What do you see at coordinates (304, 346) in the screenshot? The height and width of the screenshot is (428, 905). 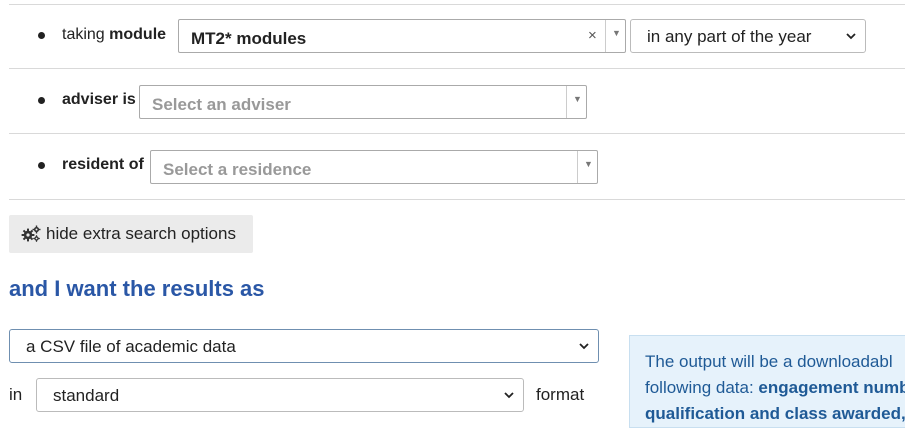 I see `output-type-select: a CSV file of academic data` at bounding box center [304, 346].